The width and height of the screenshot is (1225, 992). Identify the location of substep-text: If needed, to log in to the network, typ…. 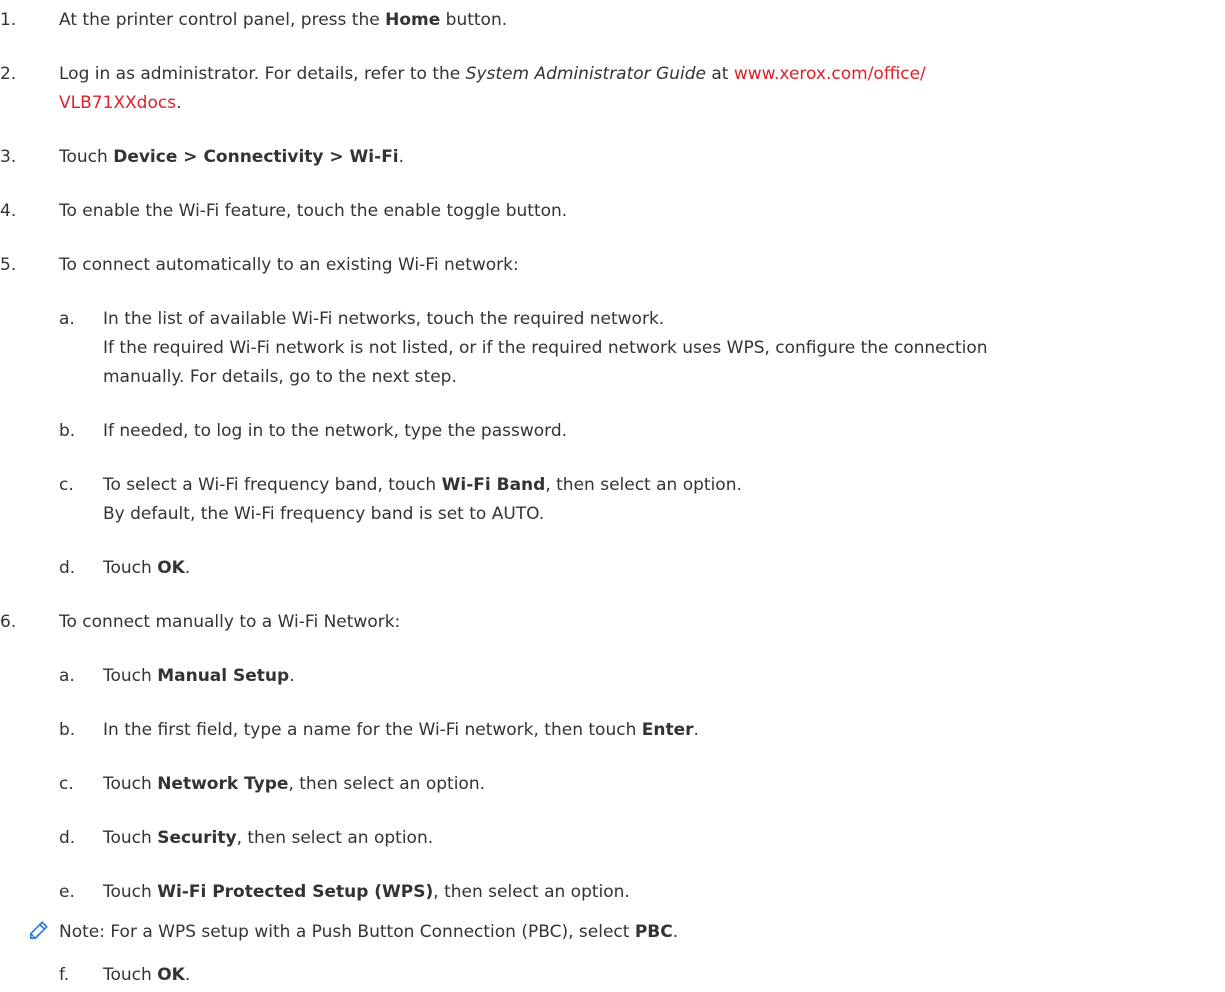
(335, 431).